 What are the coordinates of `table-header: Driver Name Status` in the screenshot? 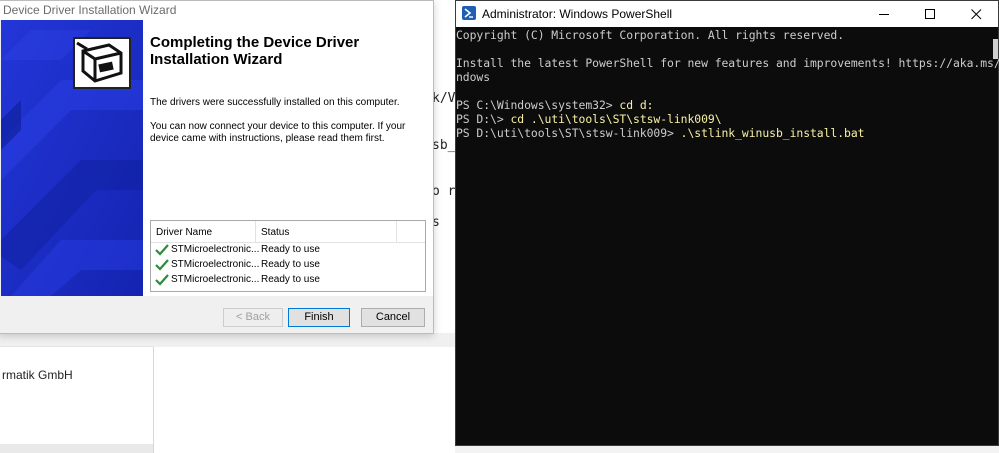 It's located at (288, 232).